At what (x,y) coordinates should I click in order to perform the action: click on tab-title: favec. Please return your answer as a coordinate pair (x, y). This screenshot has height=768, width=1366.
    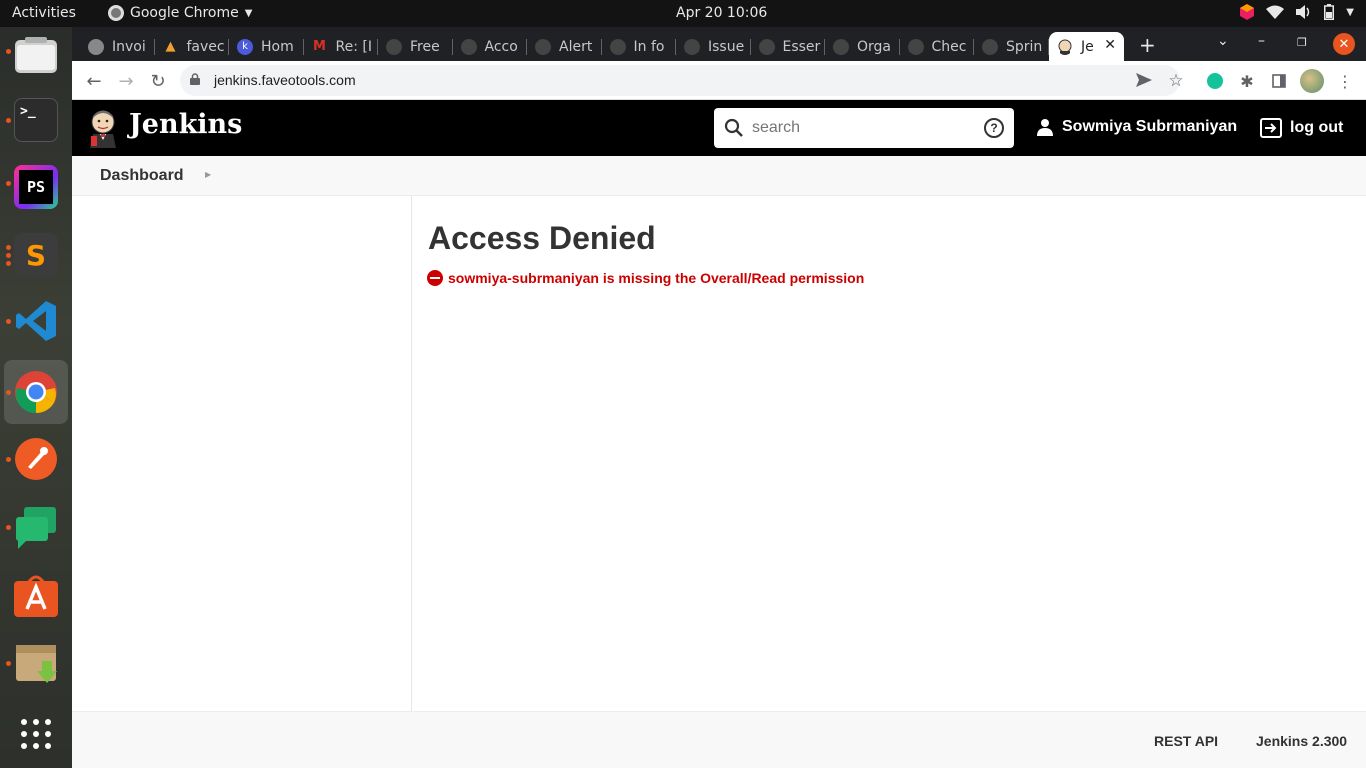
    Looking at the image, I should click on (205, 46).